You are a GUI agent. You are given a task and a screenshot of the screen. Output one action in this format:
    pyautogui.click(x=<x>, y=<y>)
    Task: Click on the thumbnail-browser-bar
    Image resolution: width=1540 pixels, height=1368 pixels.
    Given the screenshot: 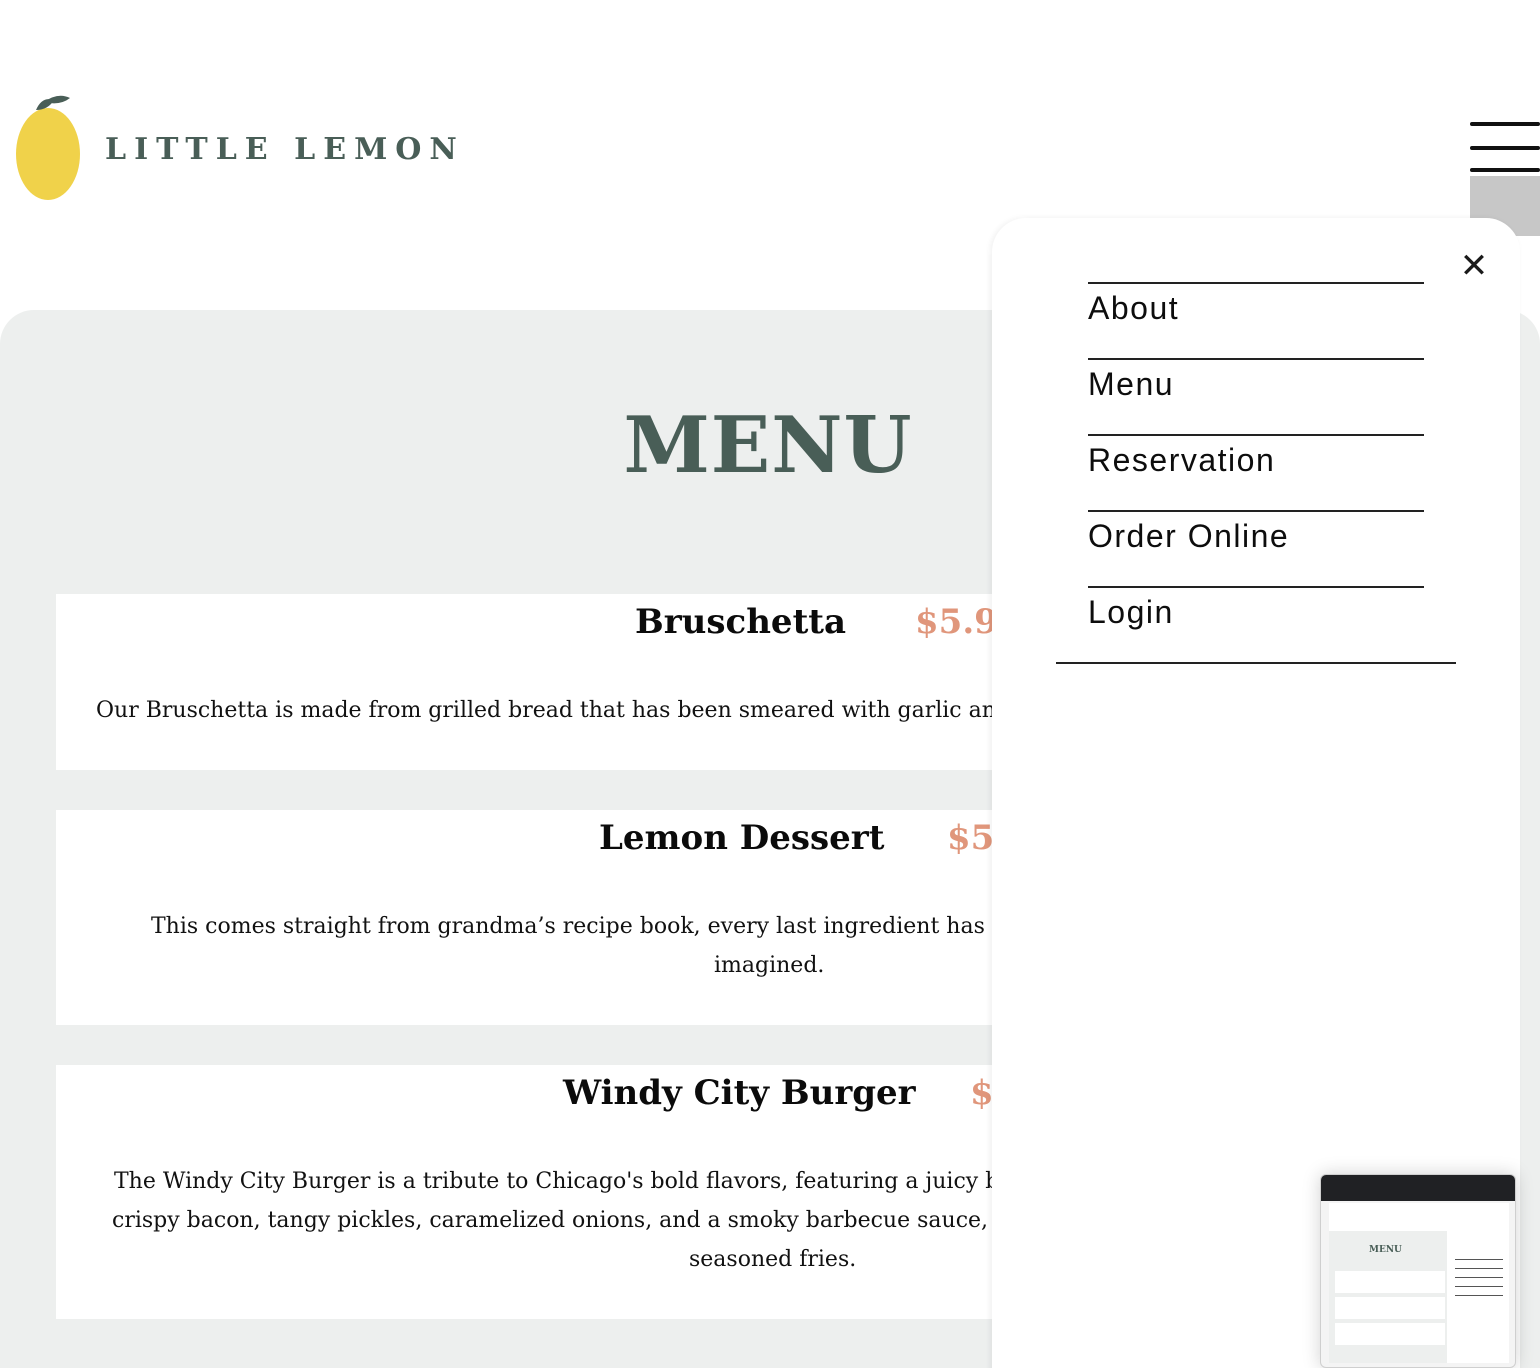 What is the action you would take?
    pyautogui.click(x=1418, y=1188)
    